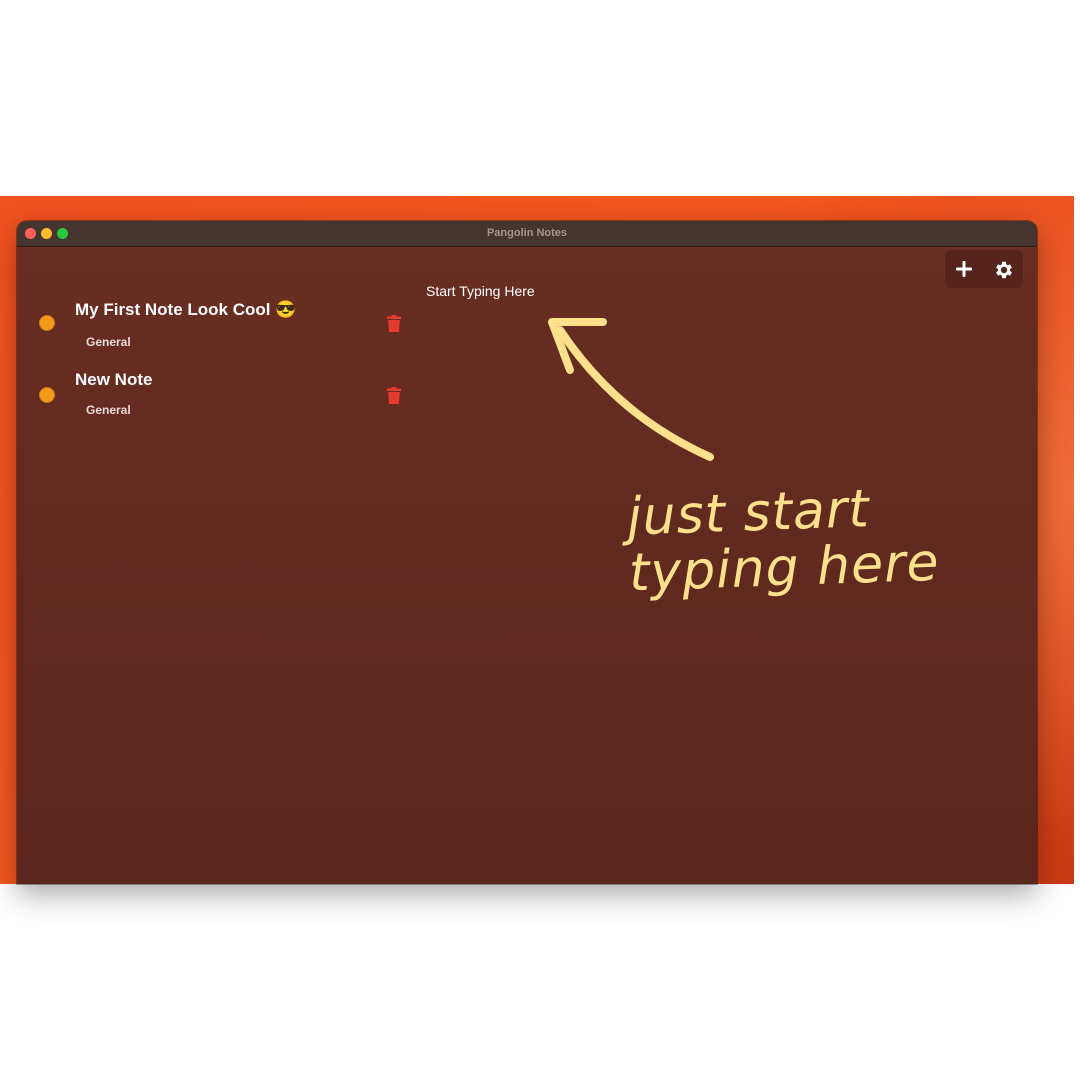 The width and height of the screenshot is (1080, 1080). I want to click on note-title: New Note, so click(114, 379).